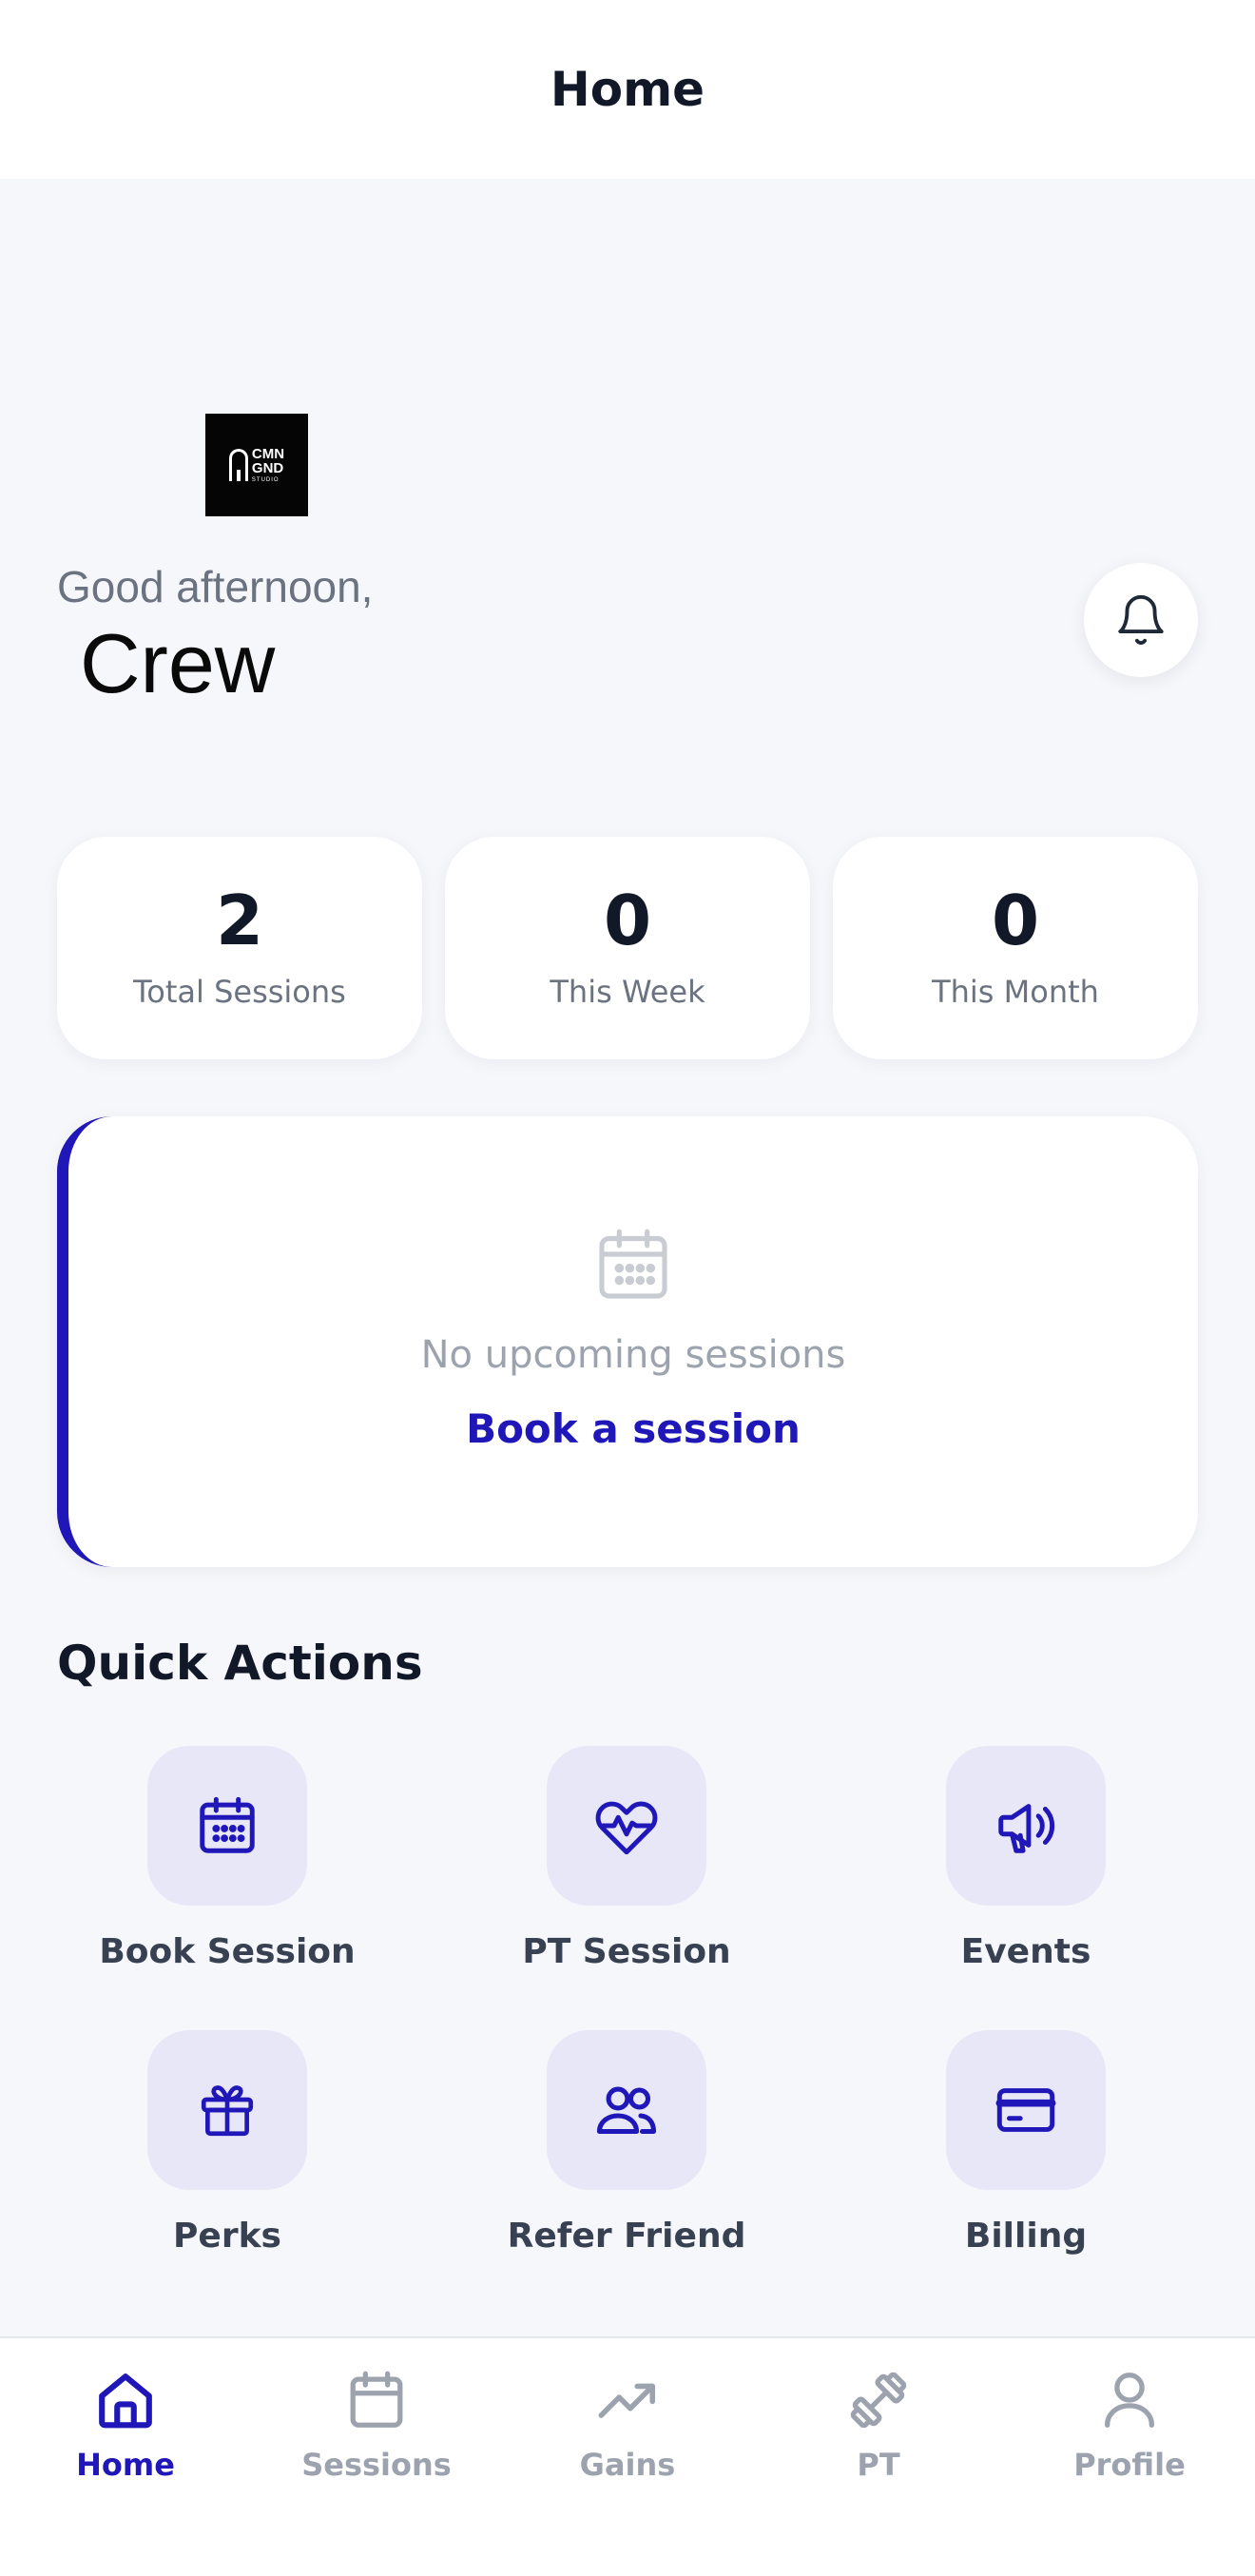 The height and width of the screenshot is (2576, 1255). I want to click on stat-card-total-sessions: 2 Total Sessions, so click(239, 948).